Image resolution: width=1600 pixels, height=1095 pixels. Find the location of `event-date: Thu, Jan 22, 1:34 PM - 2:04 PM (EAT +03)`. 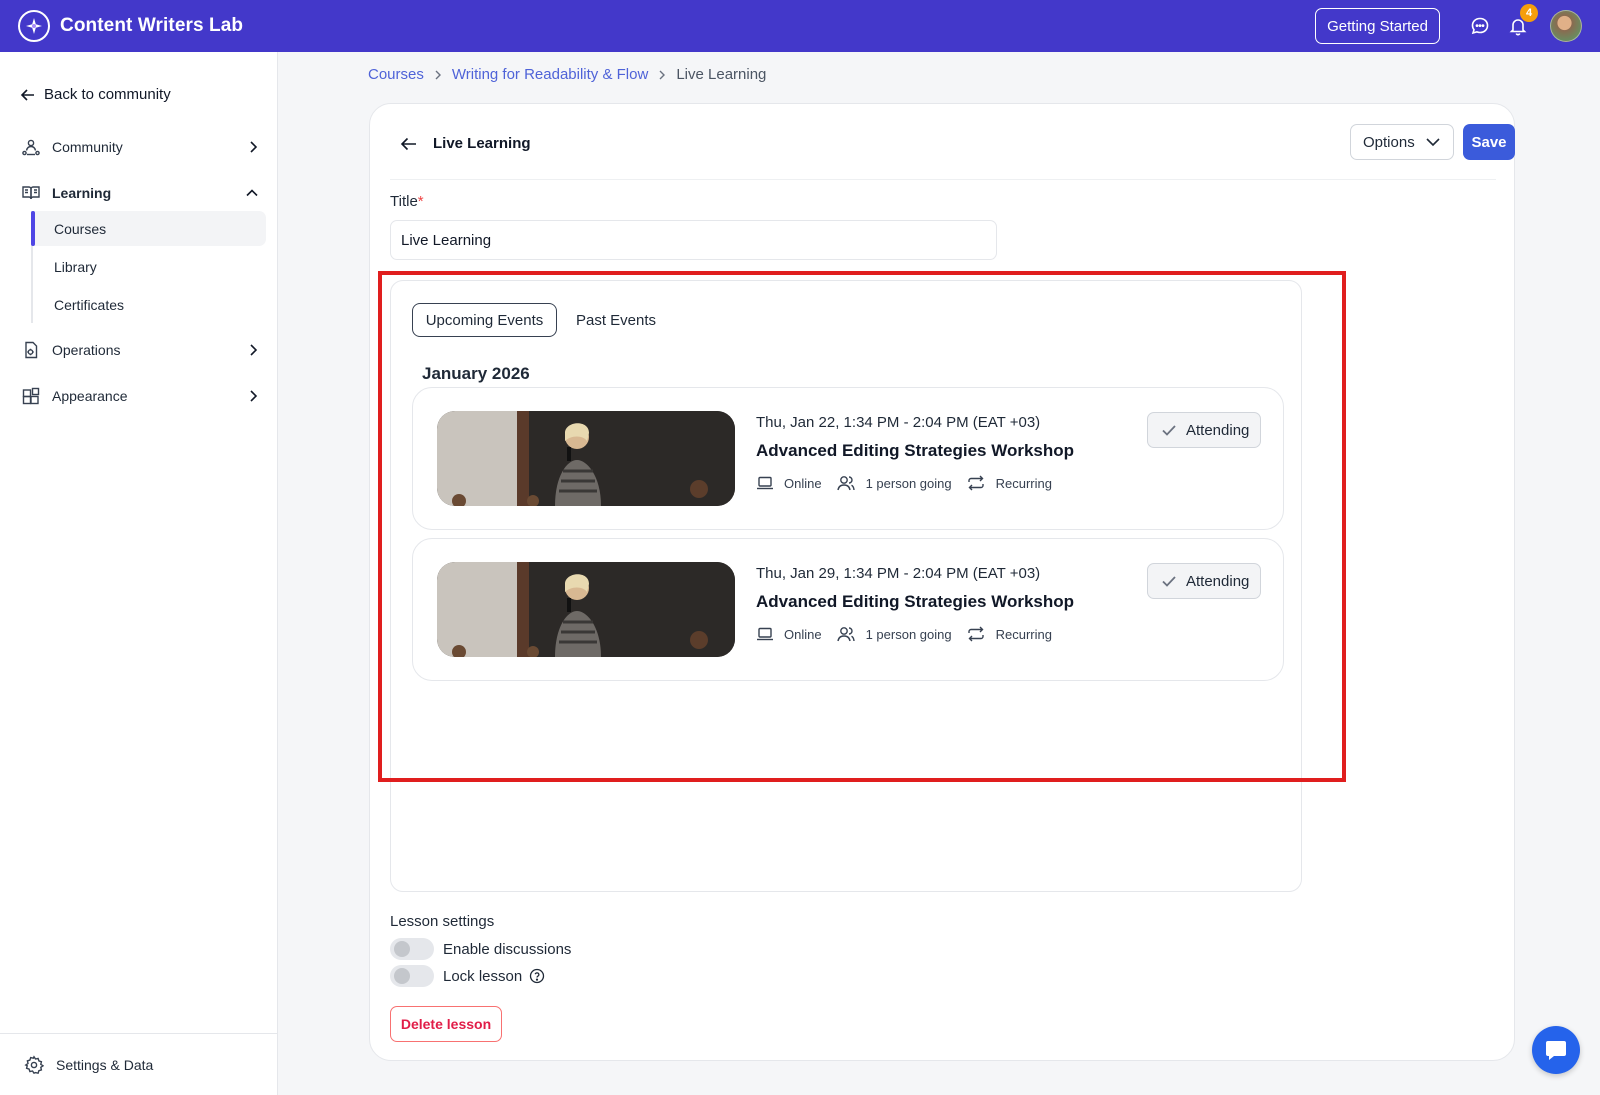

event-date: Thu, Jan 22, 1:34 PM - 2:04 PM (EAT +03) is located at coordinates (898, 422).